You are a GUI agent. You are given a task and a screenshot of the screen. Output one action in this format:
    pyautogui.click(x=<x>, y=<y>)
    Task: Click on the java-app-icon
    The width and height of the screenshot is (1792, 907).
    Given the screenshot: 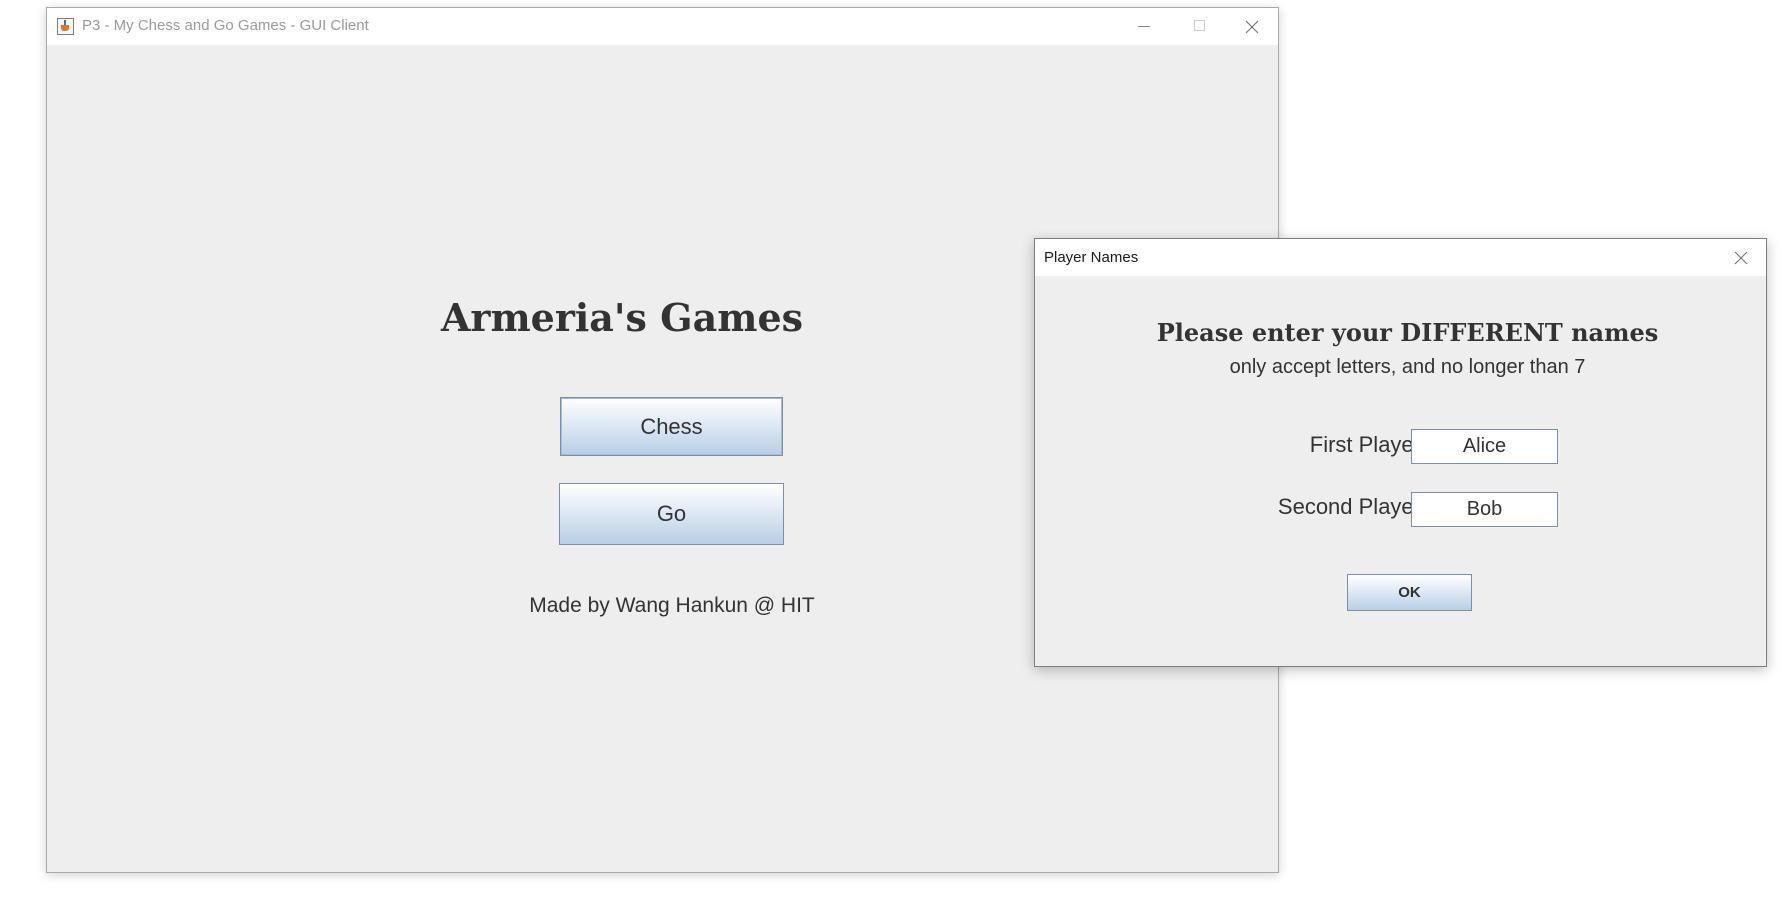 What is the action you would take?
    pyautogui.click(x=65, y=26)
    